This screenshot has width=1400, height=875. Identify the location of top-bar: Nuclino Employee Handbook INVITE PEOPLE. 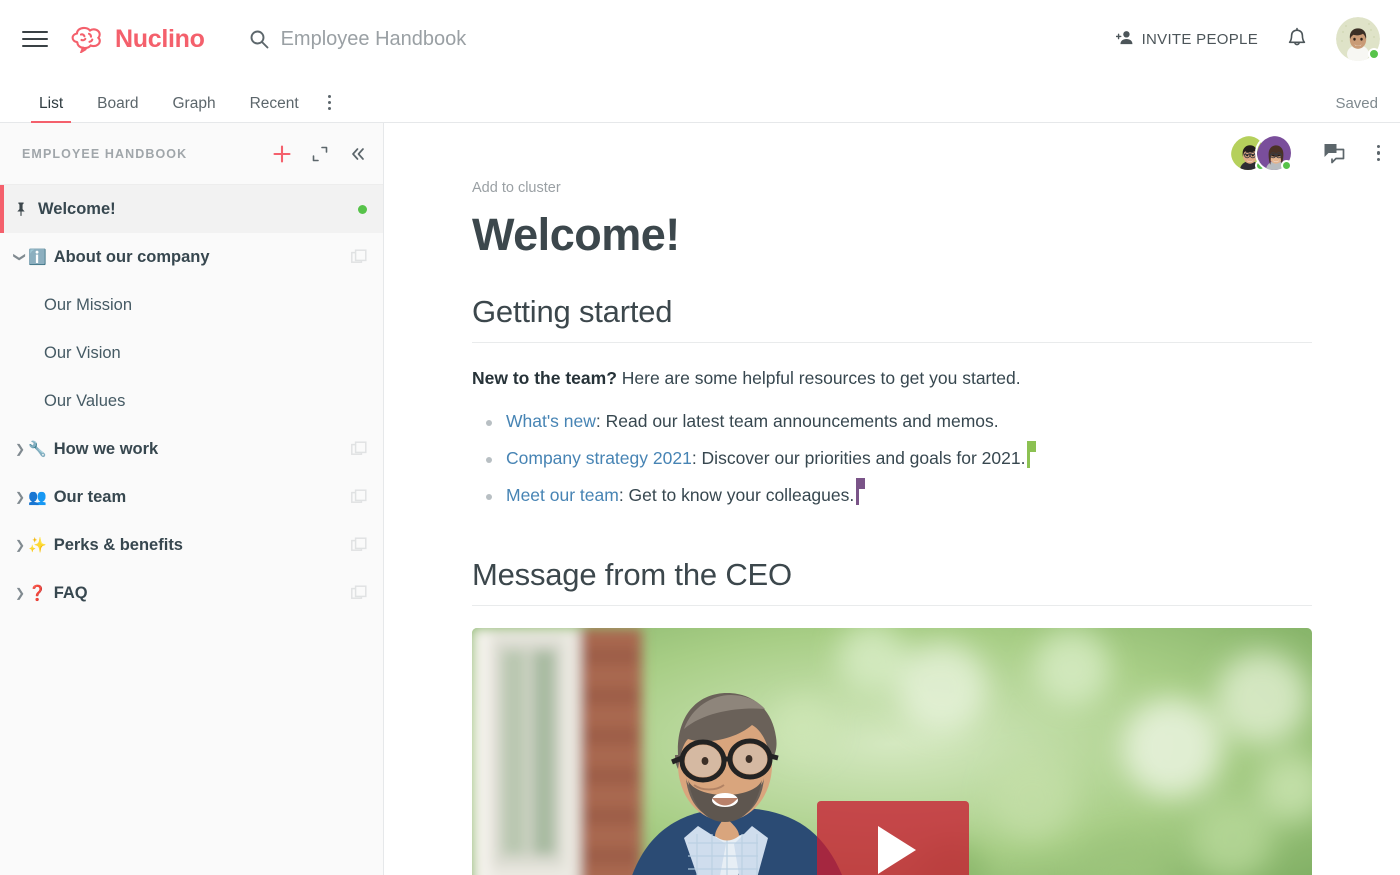
(700, 39).